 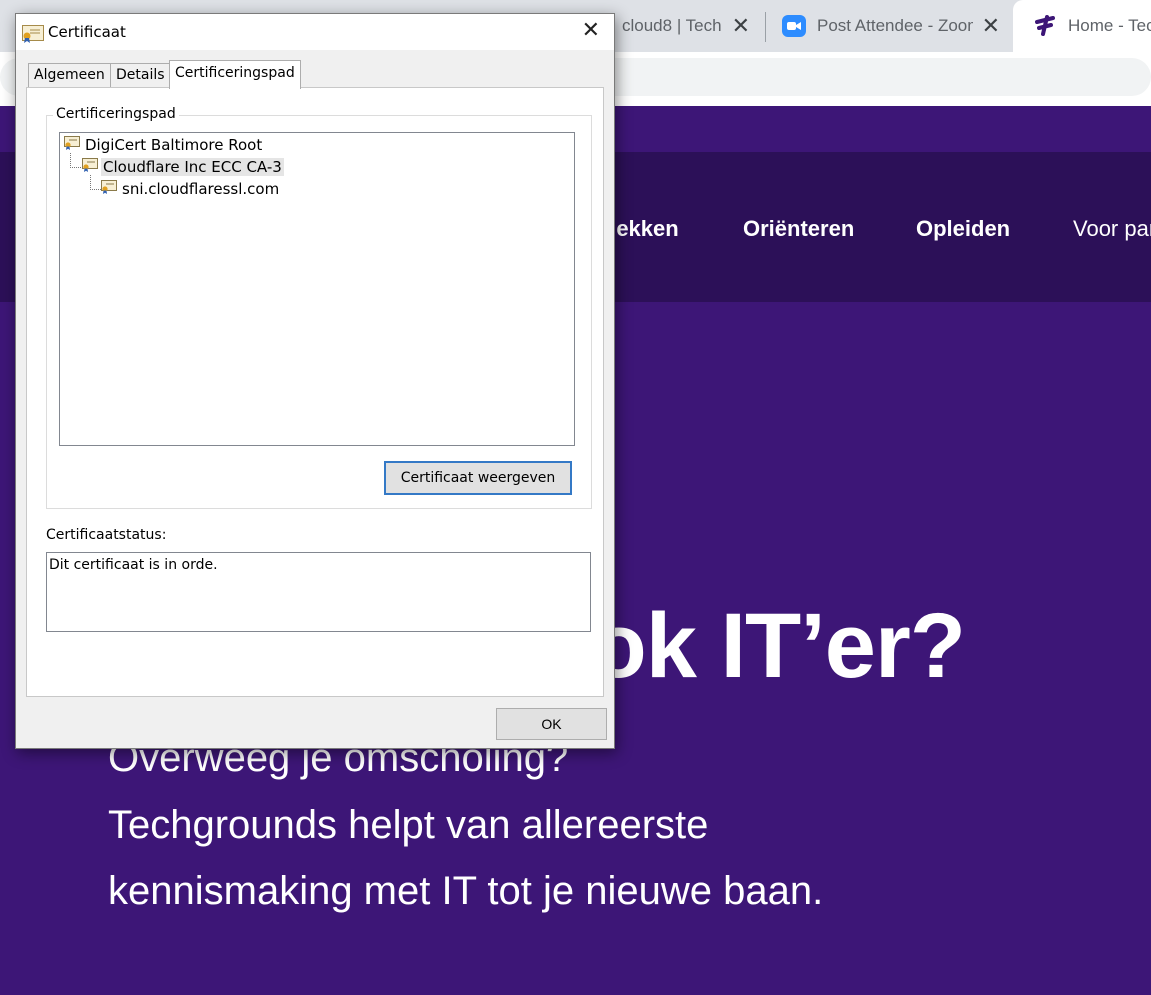 I want to click on tab-title: Post Attendee - Zoom, so click(x=895, y=25).